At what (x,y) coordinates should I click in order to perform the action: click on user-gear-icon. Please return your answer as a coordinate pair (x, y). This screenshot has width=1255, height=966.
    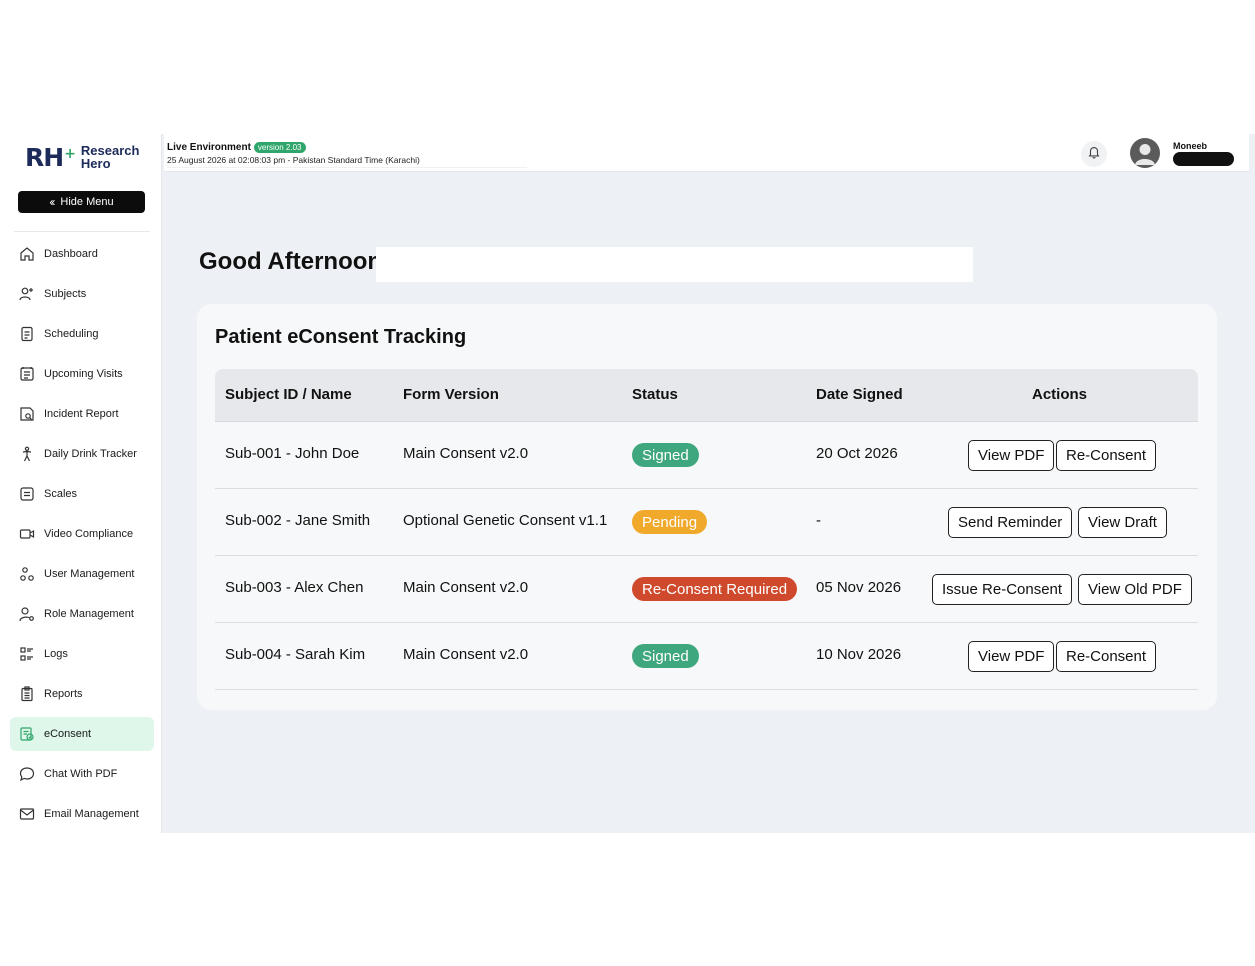
    Looking at the image, I should click on (26, 614).